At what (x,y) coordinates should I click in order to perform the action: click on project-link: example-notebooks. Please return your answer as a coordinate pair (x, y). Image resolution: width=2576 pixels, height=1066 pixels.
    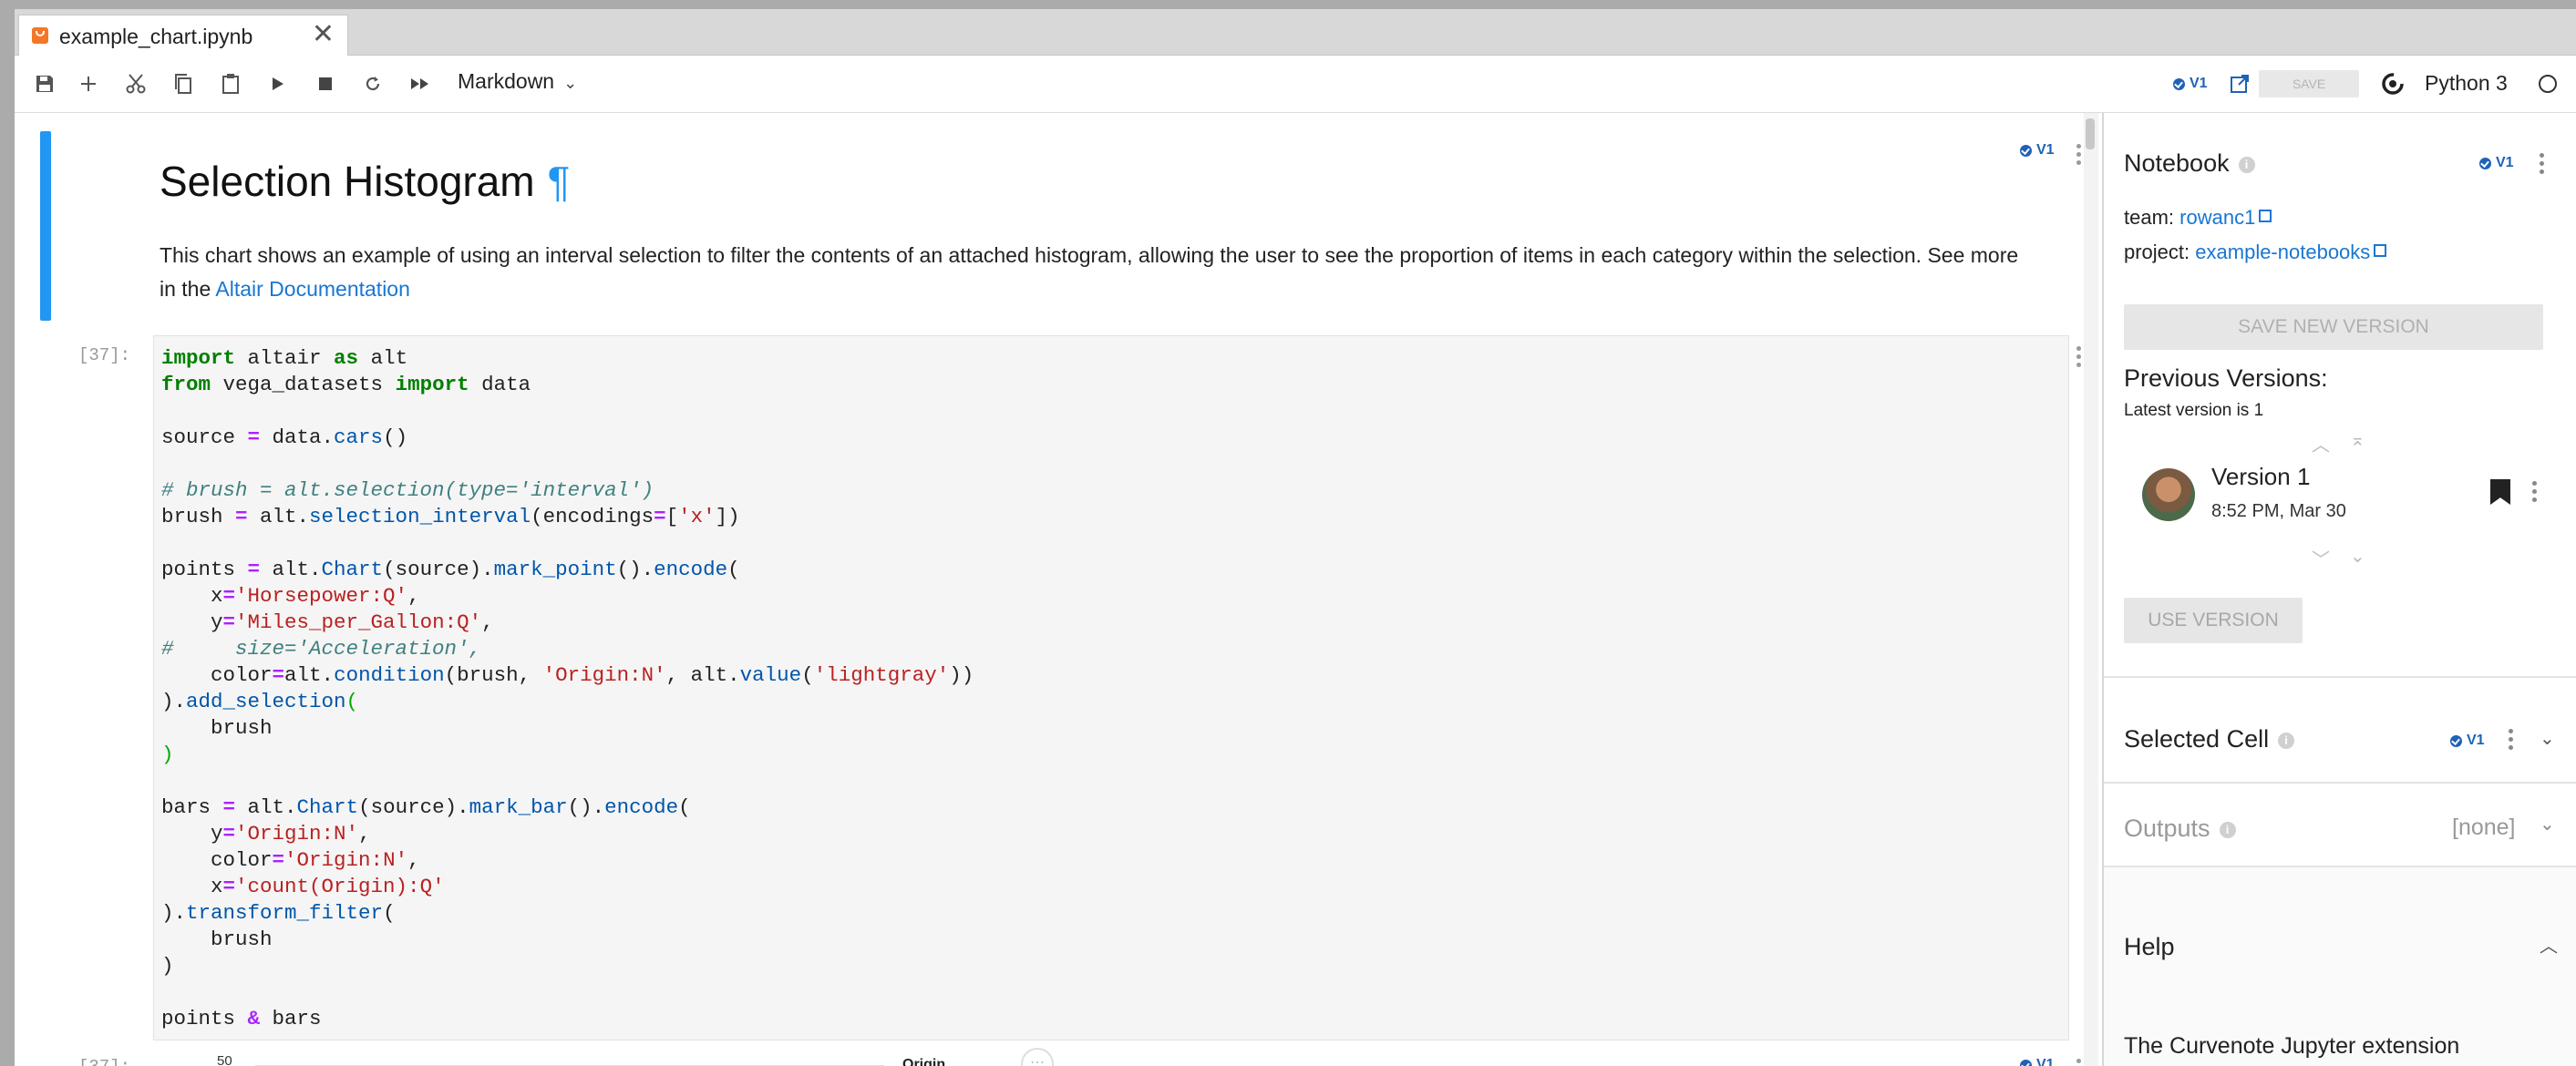
    Looking at the image, I should click on (2282, 252).